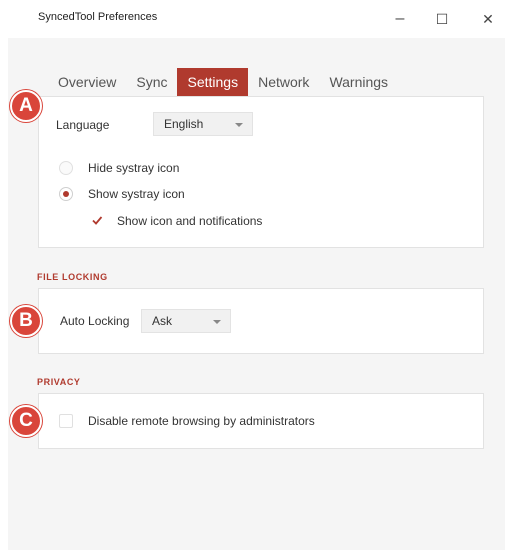  What do you see at coordinates (26, 321) in the screenshot?
I see `marker-b: B` at bounding box center [26, 321].